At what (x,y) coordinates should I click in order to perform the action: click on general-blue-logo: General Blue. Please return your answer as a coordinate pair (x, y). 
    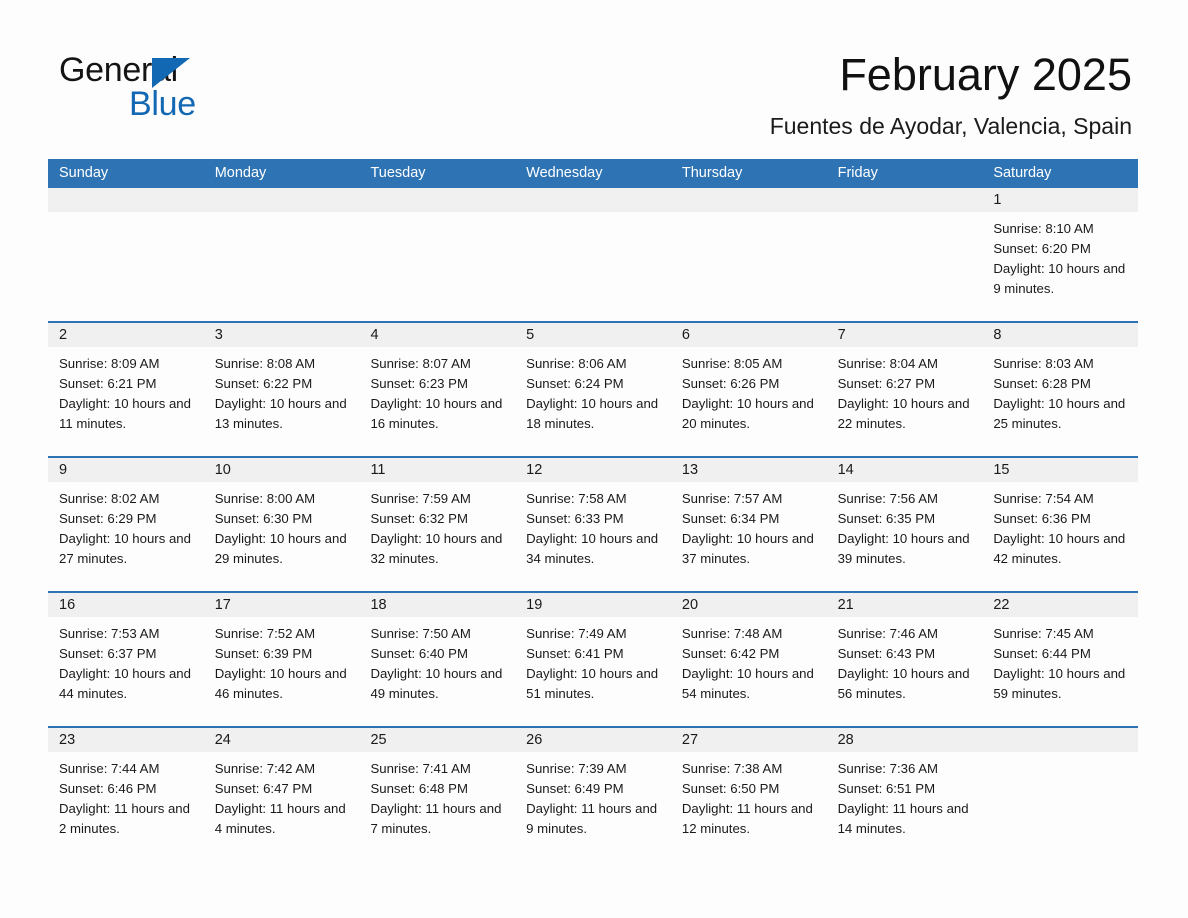
    Looking at the image, I should click on (224, 90).